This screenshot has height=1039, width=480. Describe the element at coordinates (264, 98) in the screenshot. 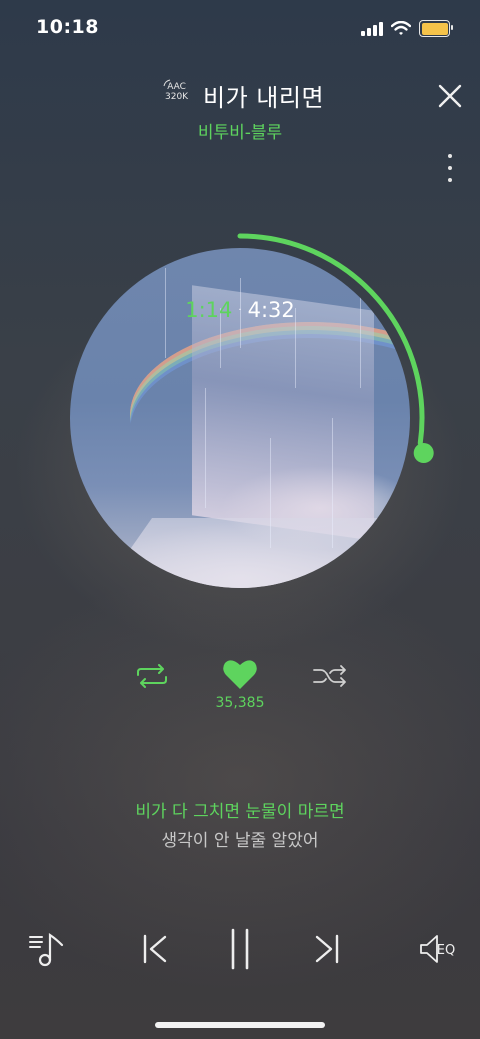

I see `song-title: 비가 내리면` at that location.